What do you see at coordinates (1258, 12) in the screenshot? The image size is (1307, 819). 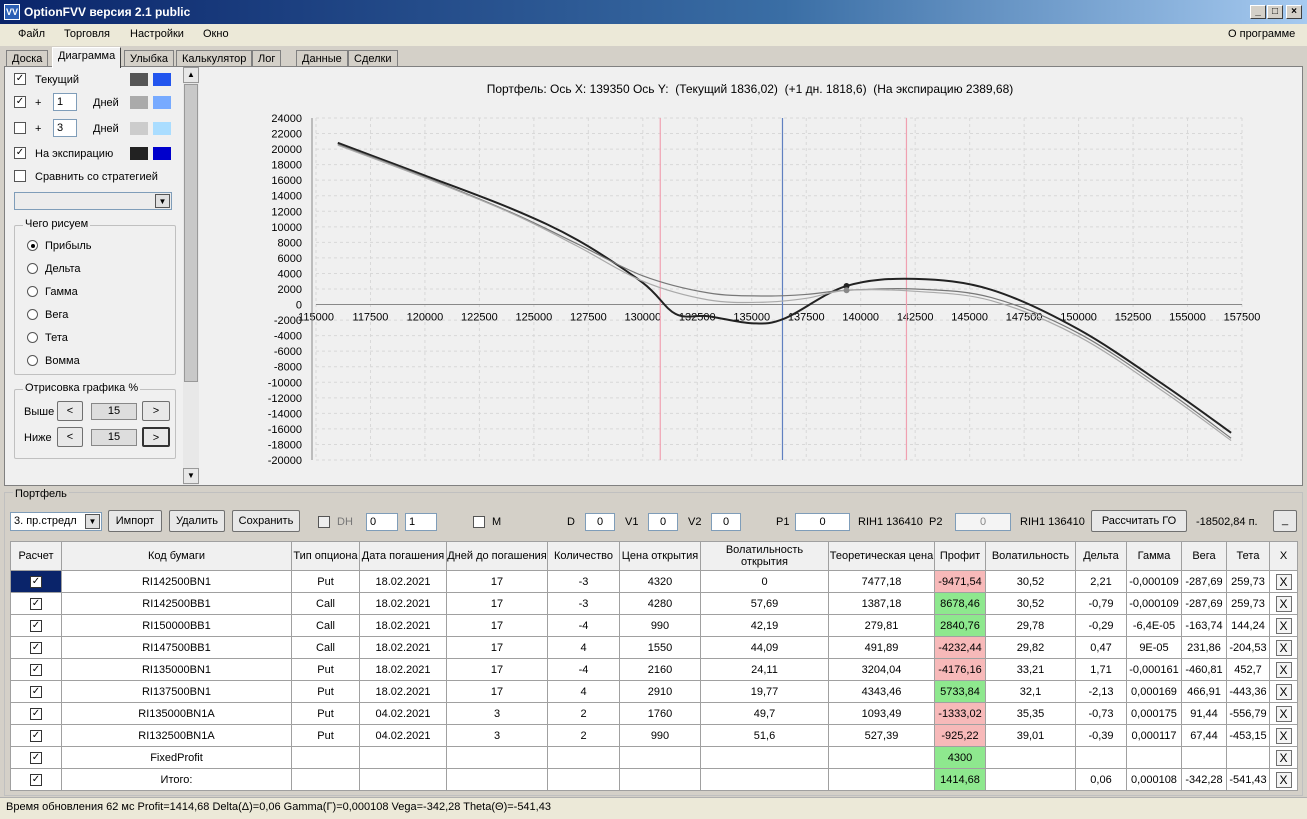 I see `minimize-icon: _` at bounding box center [1258, 12].